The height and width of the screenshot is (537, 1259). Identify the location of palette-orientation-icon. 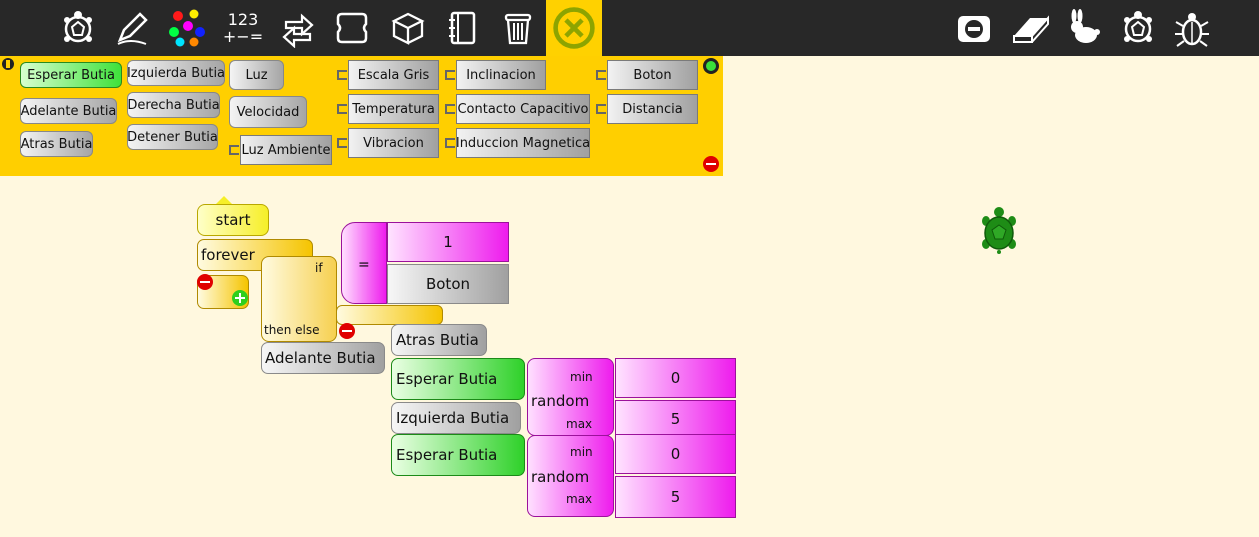
(8, 64).